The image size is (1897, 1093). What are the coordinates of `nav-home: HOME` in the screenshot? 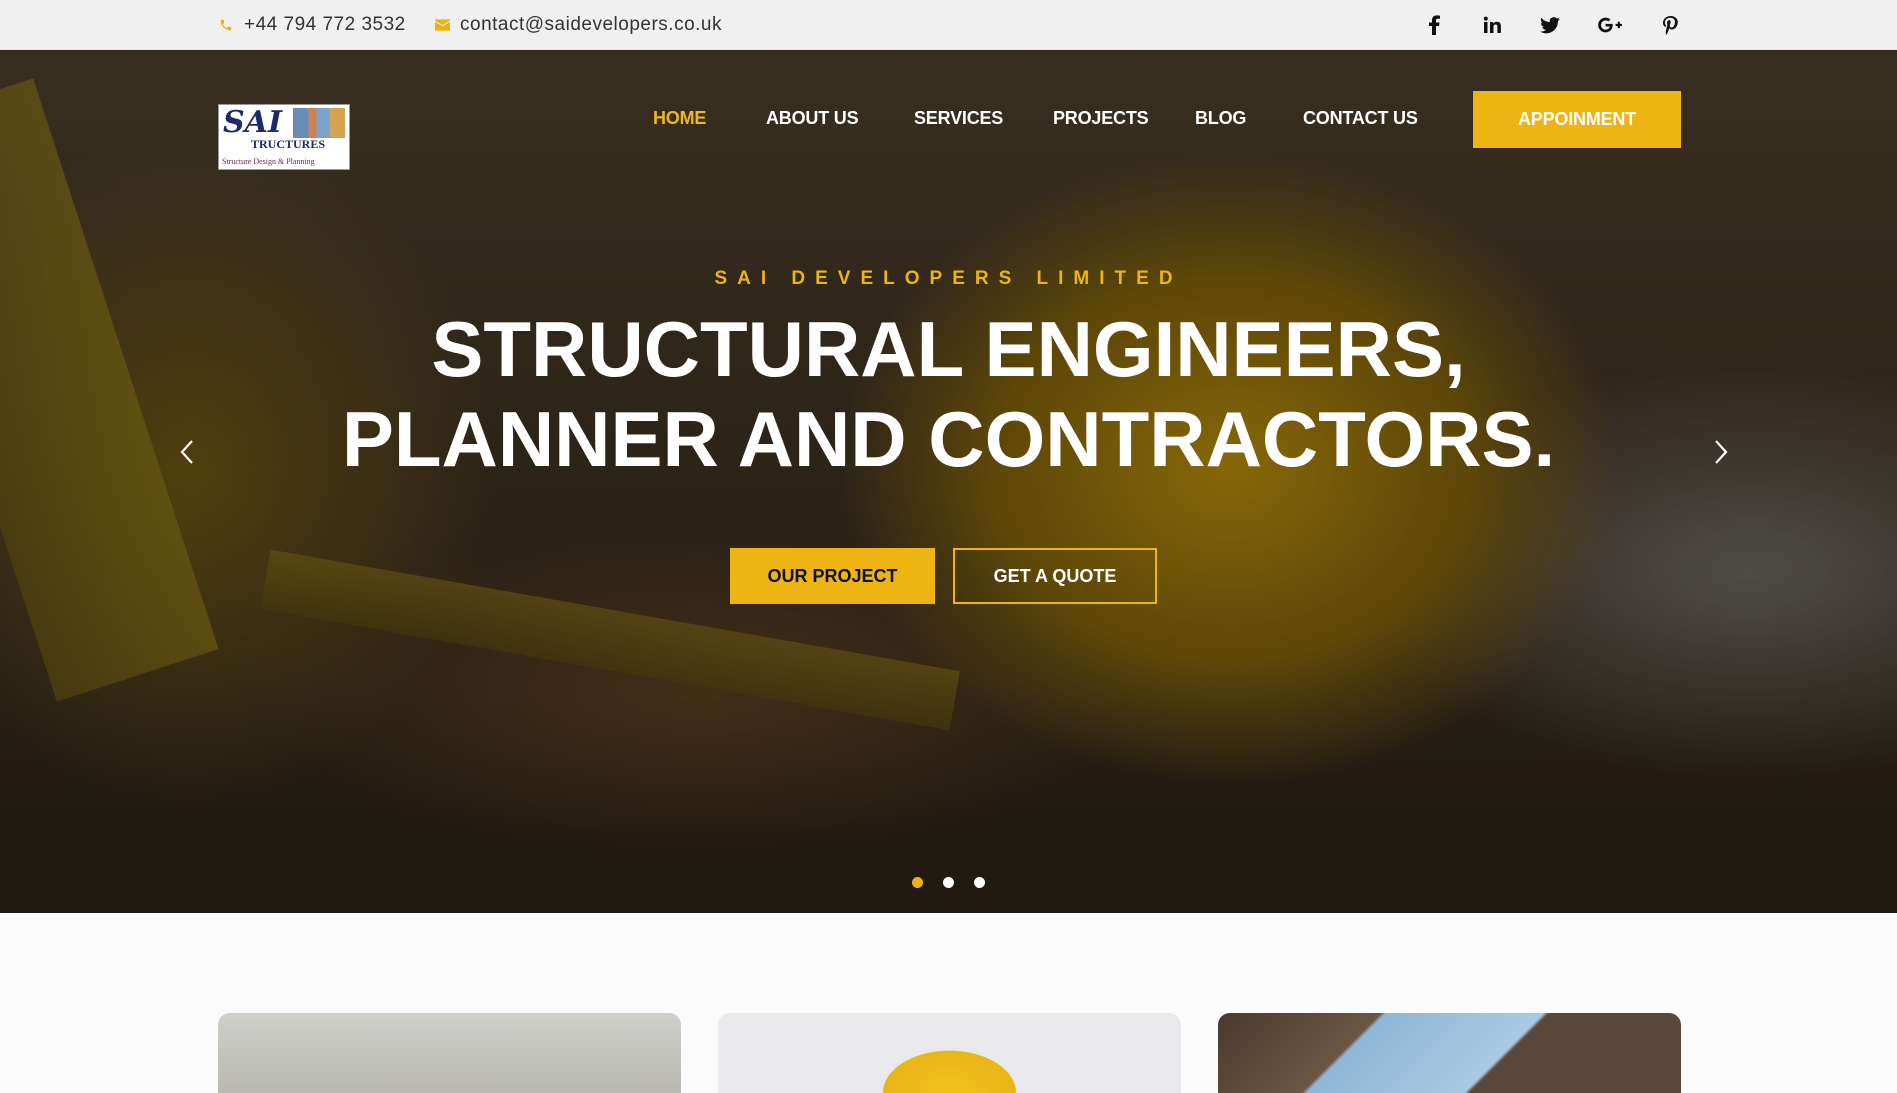 It's located at (679, 118).